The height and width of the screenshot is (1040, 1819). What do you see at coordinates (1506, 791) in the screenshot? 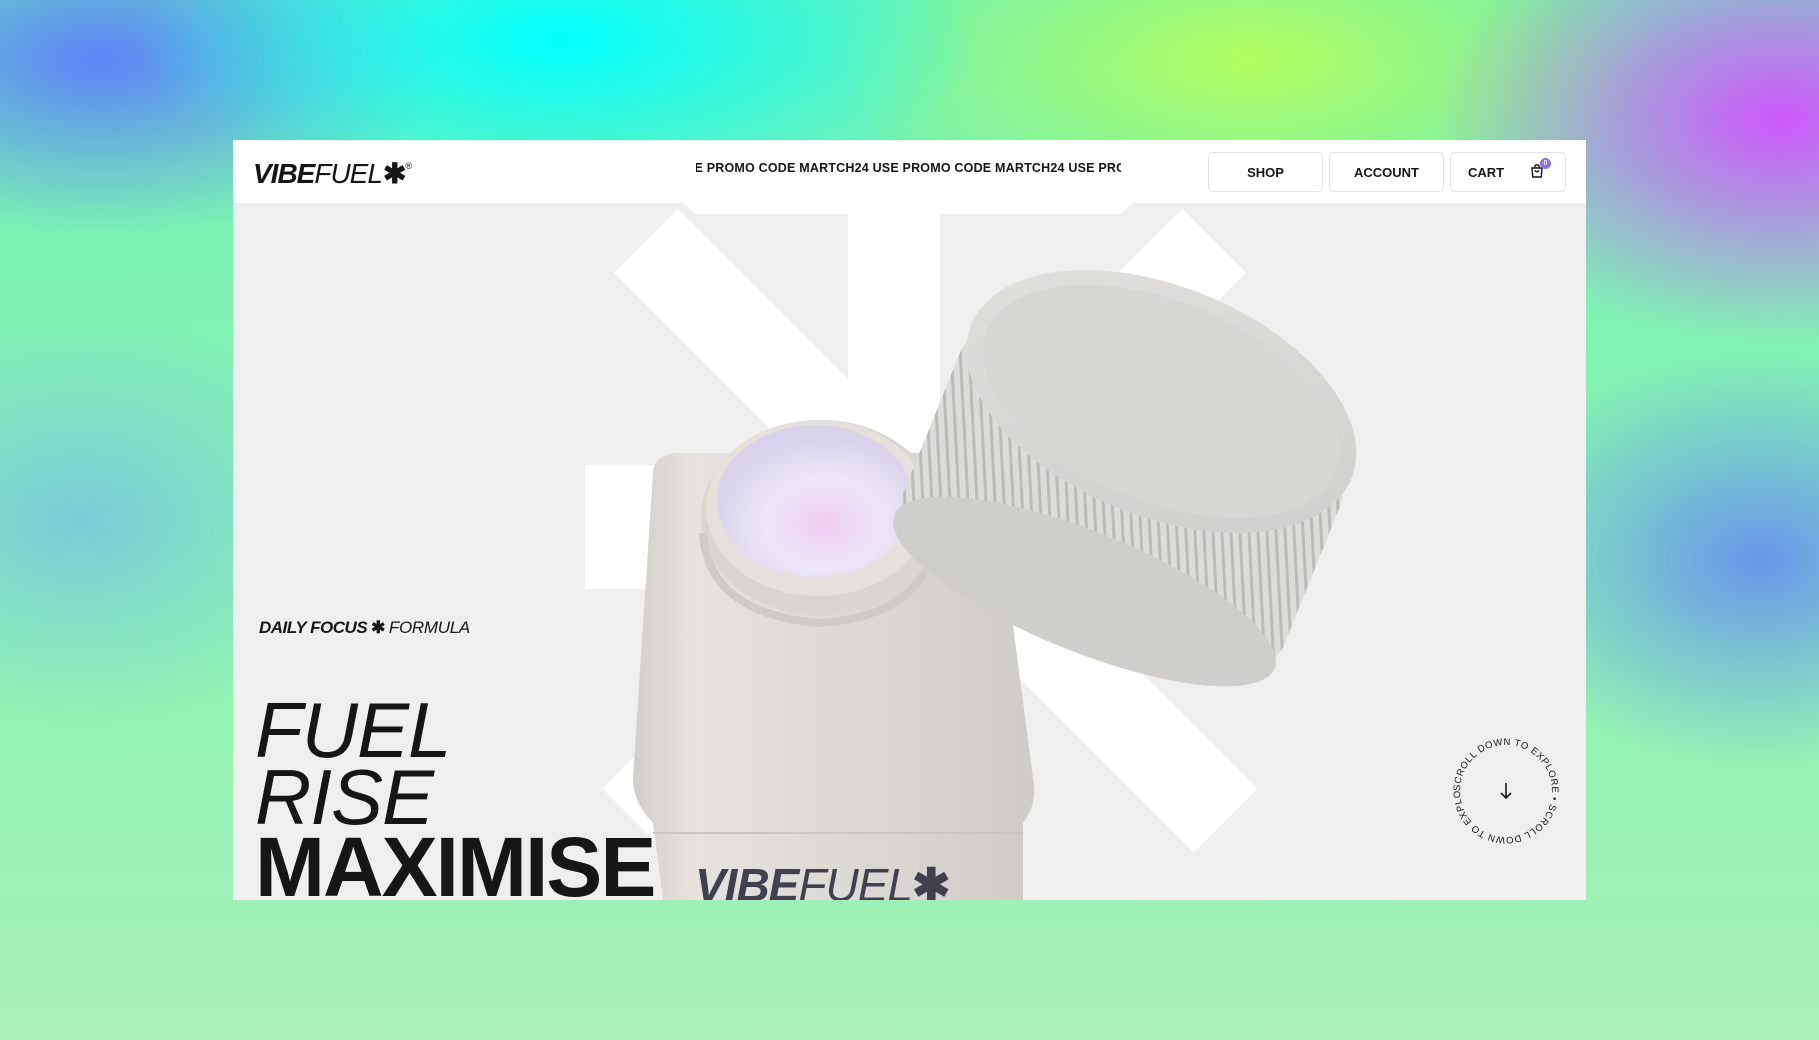
I see `arrow-down-icon` at bounding box center [1506, 791].